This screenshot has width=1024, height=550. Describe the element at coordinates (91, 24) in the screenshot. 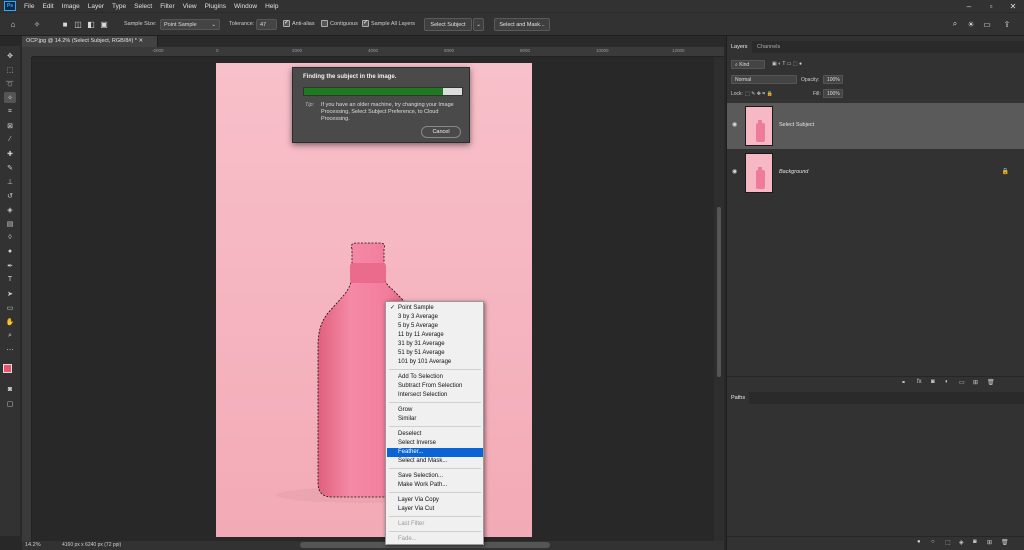

I see `subtract-selection-icon: ◧` at that location.